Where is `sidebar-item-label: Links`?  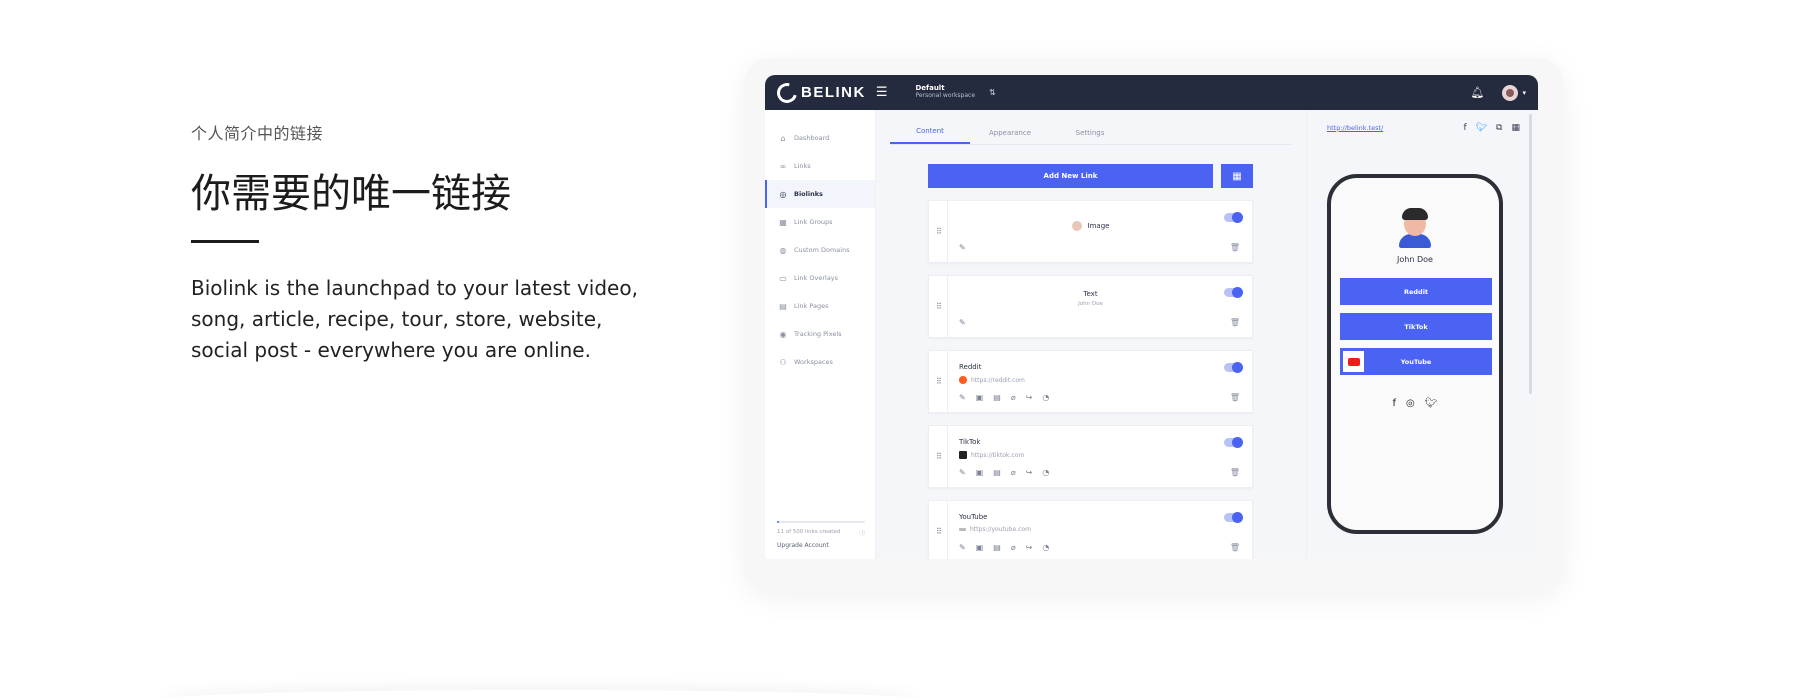 sidebar-item-label: Links is located at coordinates (802, 166).